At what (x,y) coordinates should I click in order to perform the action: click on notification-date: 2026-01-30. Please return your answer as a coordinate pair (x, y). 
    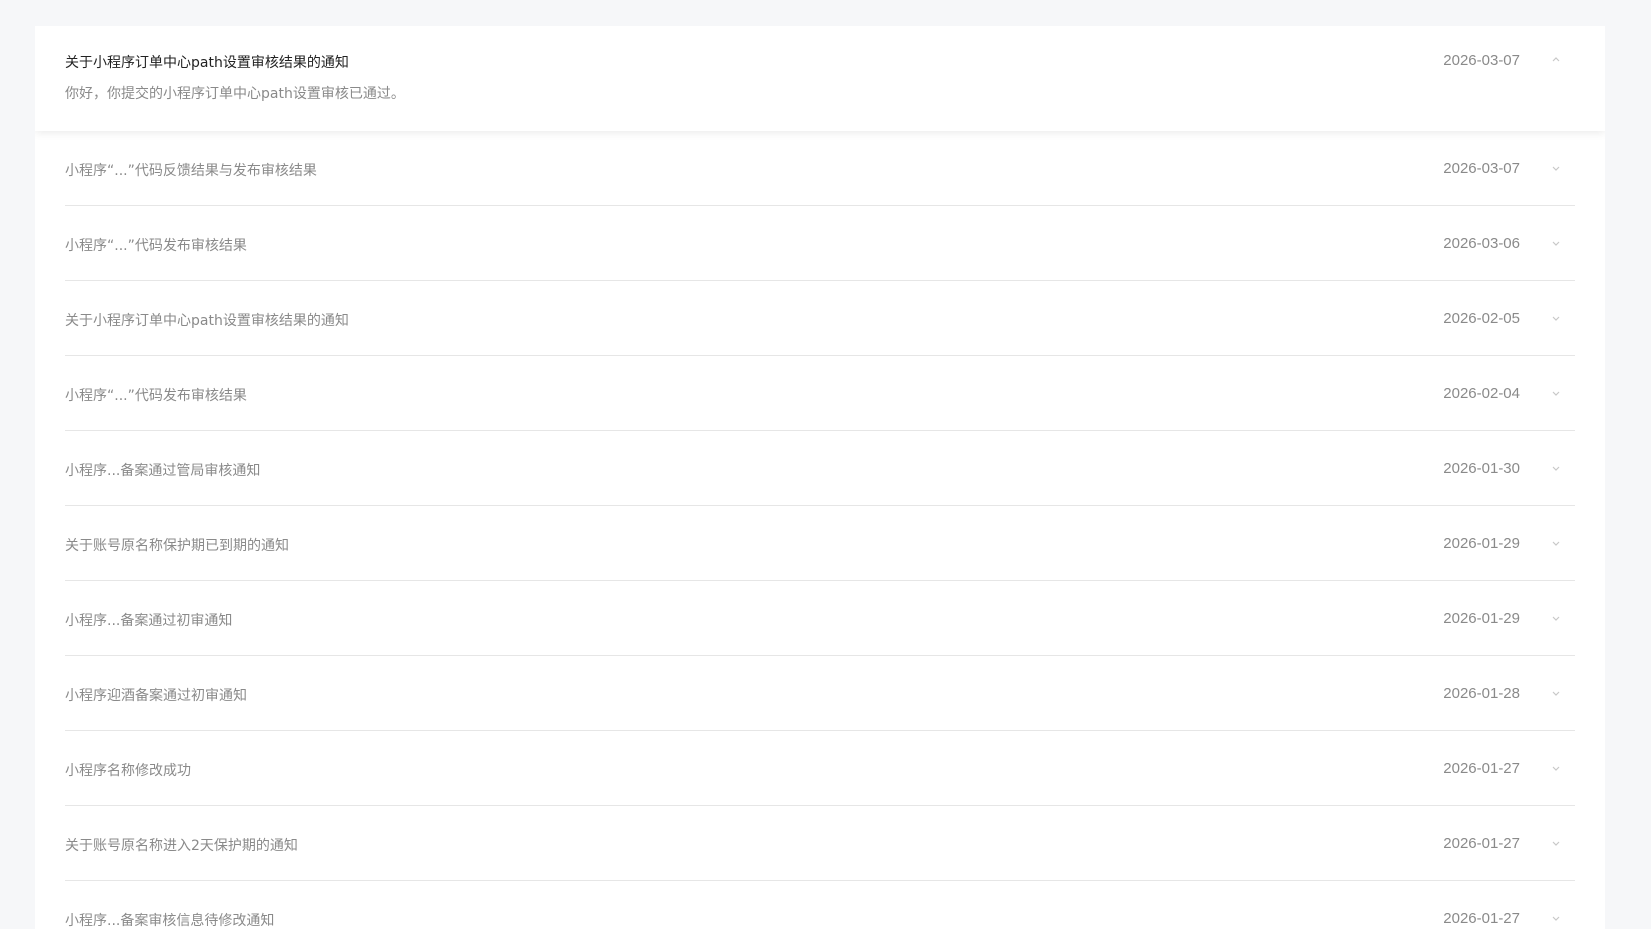
    Looking at the image, I should click on (1481, 468).